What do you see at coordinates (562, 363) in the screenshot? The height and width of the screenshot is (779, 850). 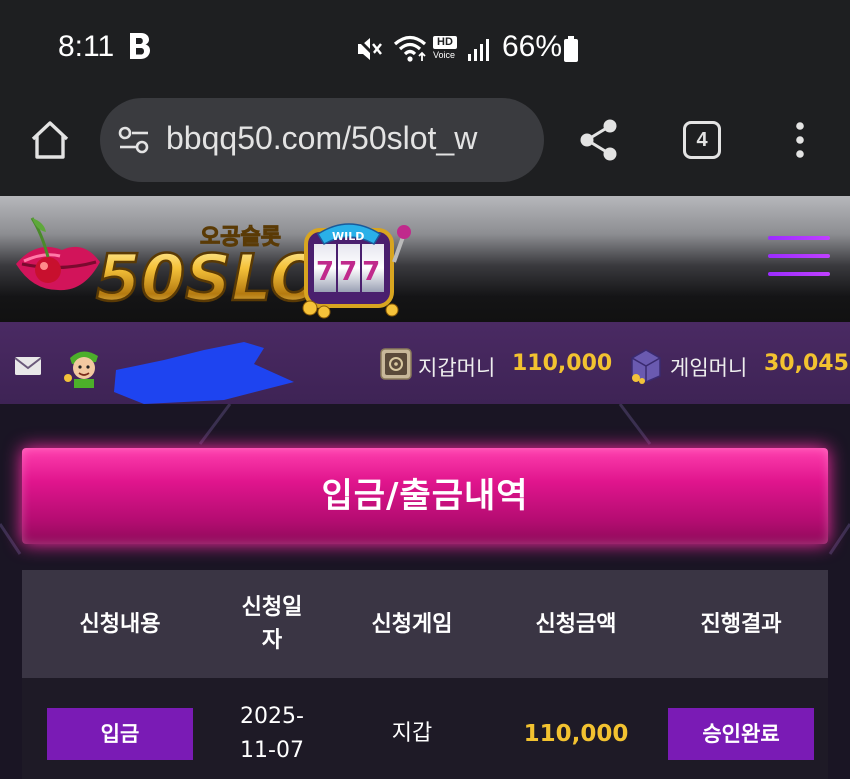 I see `wallet-money-value: 110,000` at bounding box center [562, 363].